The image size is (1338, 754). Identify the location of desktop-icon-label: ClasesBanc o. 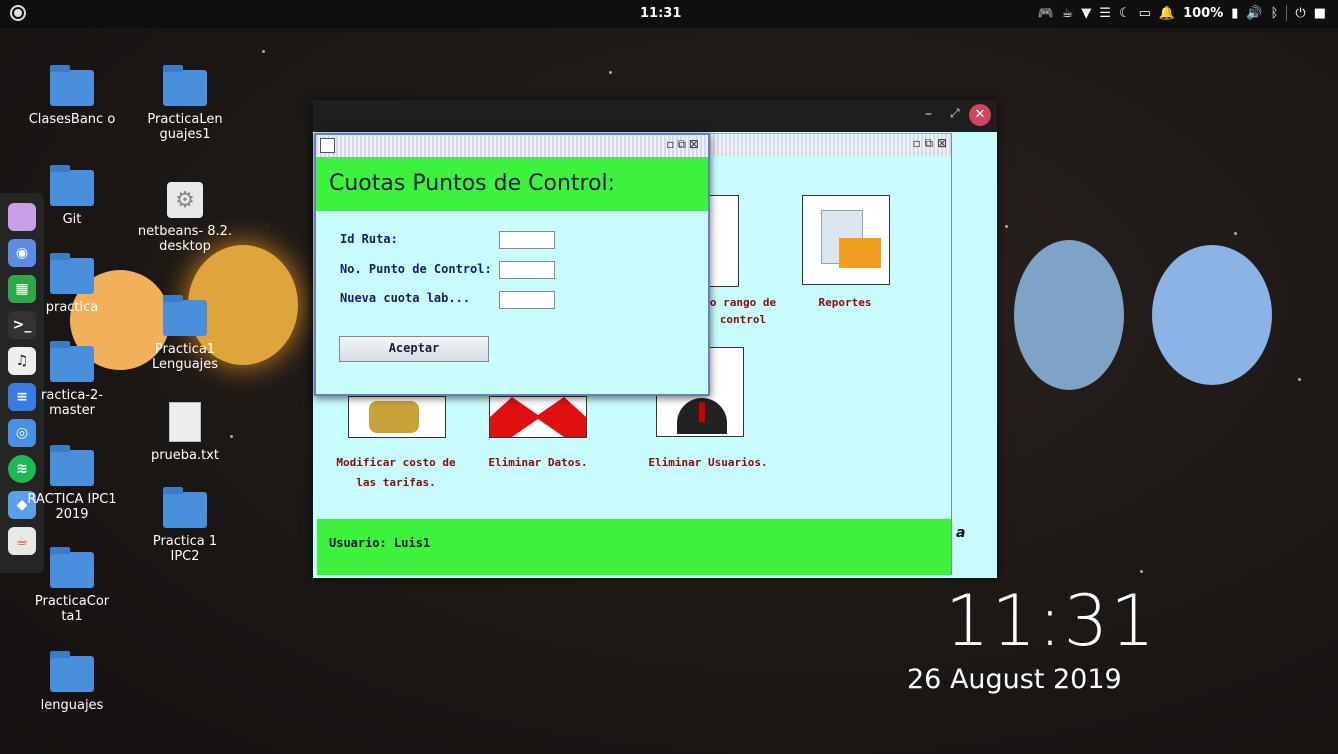
(72, 119).